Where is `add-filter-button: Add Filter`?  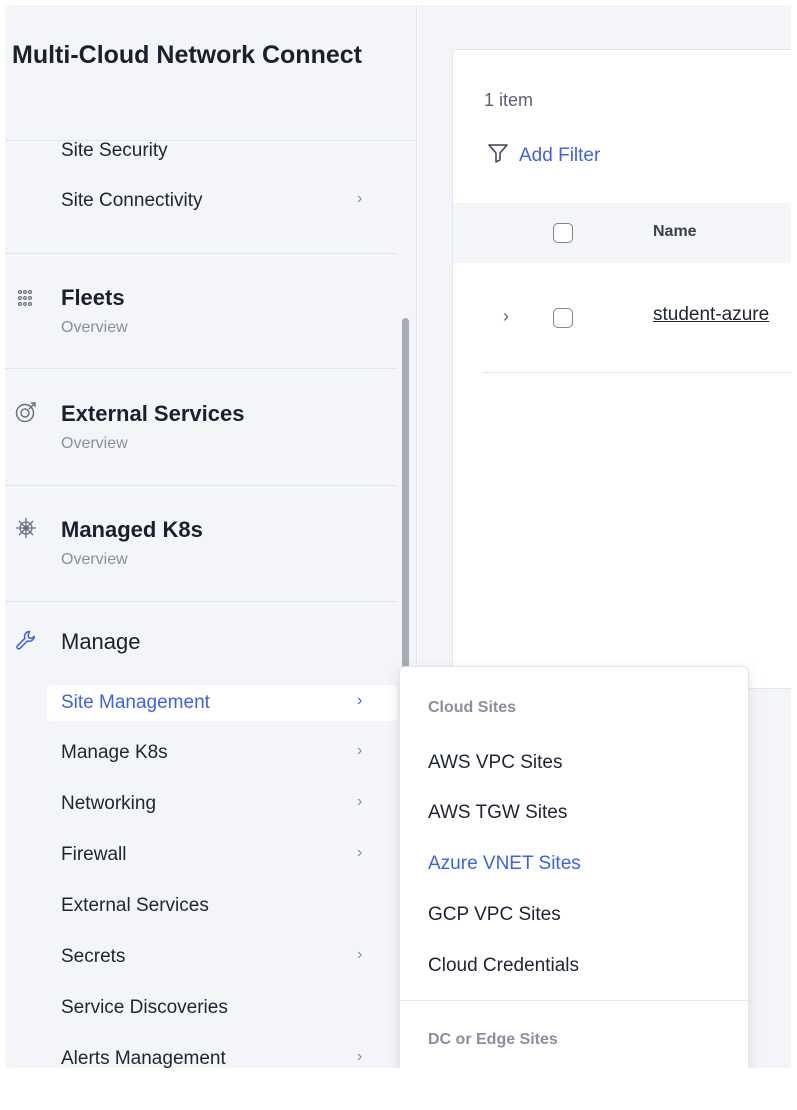
add-filter-button: Add Filter is located at coordinates (543, 156).